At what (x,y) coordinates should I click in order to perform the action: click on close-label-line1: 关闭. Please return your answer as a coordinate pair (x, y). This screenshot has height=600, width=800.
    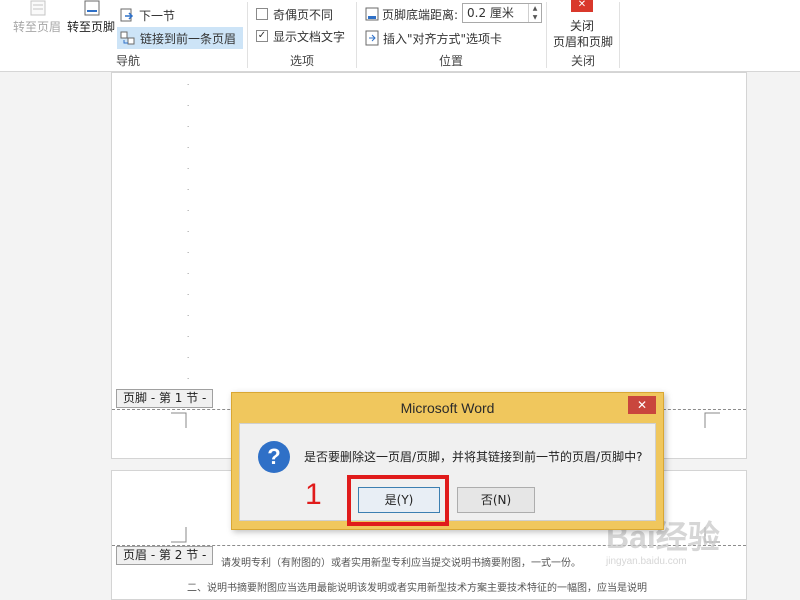
    Looking at the image, I should click on (582, 26).